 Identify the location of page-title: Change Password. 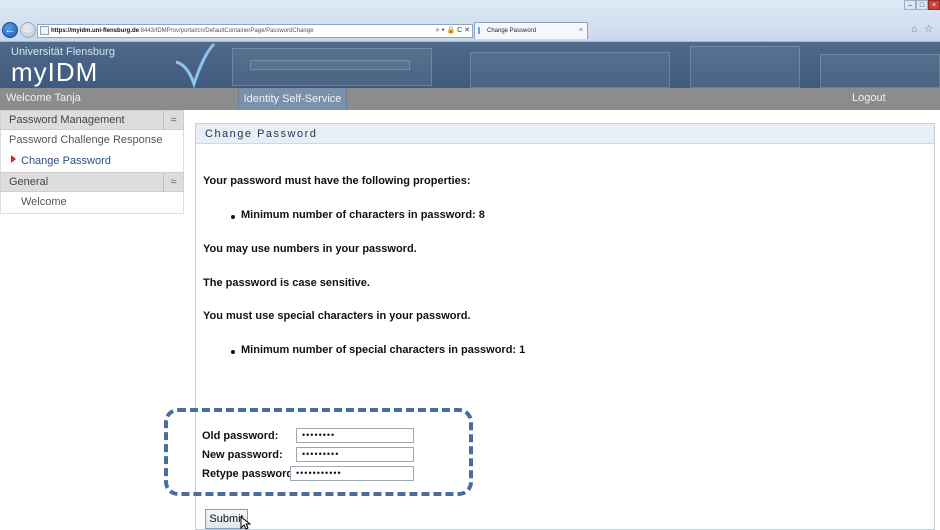
(261, 134).